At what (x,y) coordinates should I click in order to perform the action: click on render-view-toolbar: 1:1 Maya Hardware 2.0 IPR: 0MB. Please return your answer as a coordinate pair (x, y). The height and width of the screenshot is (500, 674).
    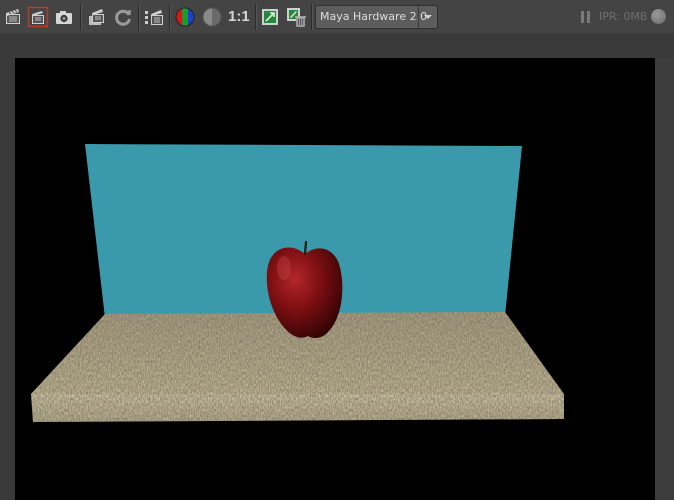
    Looking at the image, I should click on (337, 16).